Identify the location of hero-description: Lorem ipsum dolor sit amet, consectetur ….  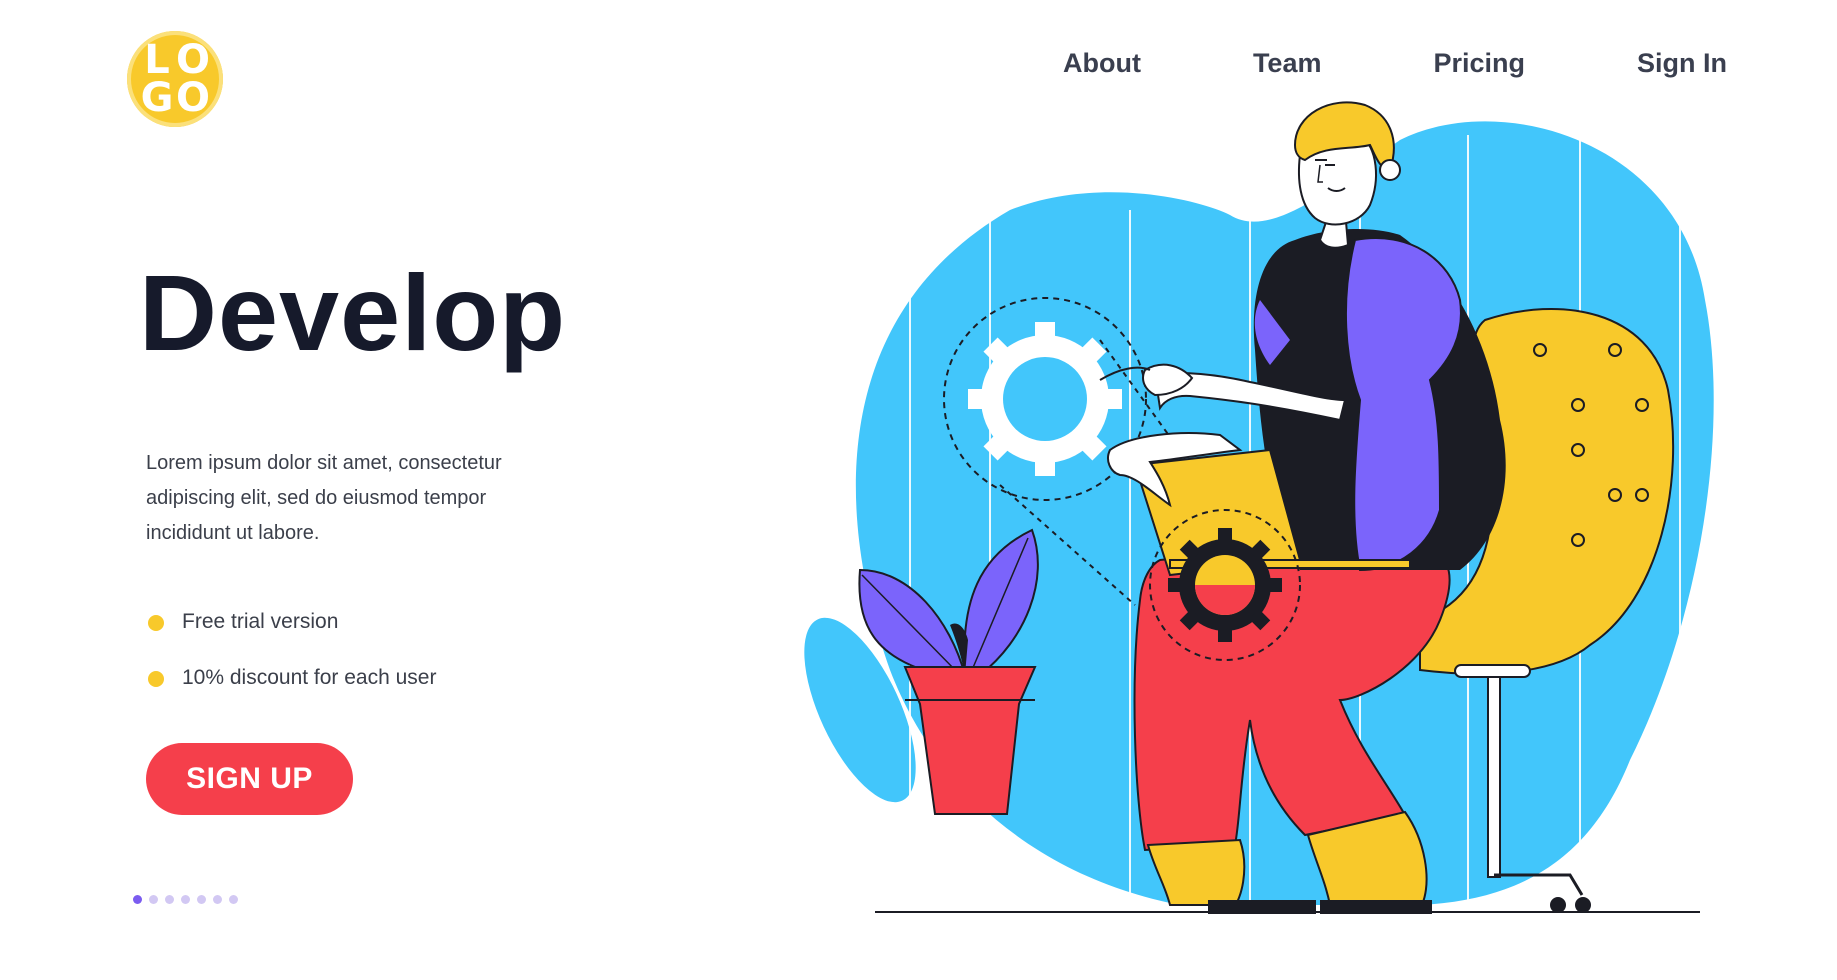
(324, 498).